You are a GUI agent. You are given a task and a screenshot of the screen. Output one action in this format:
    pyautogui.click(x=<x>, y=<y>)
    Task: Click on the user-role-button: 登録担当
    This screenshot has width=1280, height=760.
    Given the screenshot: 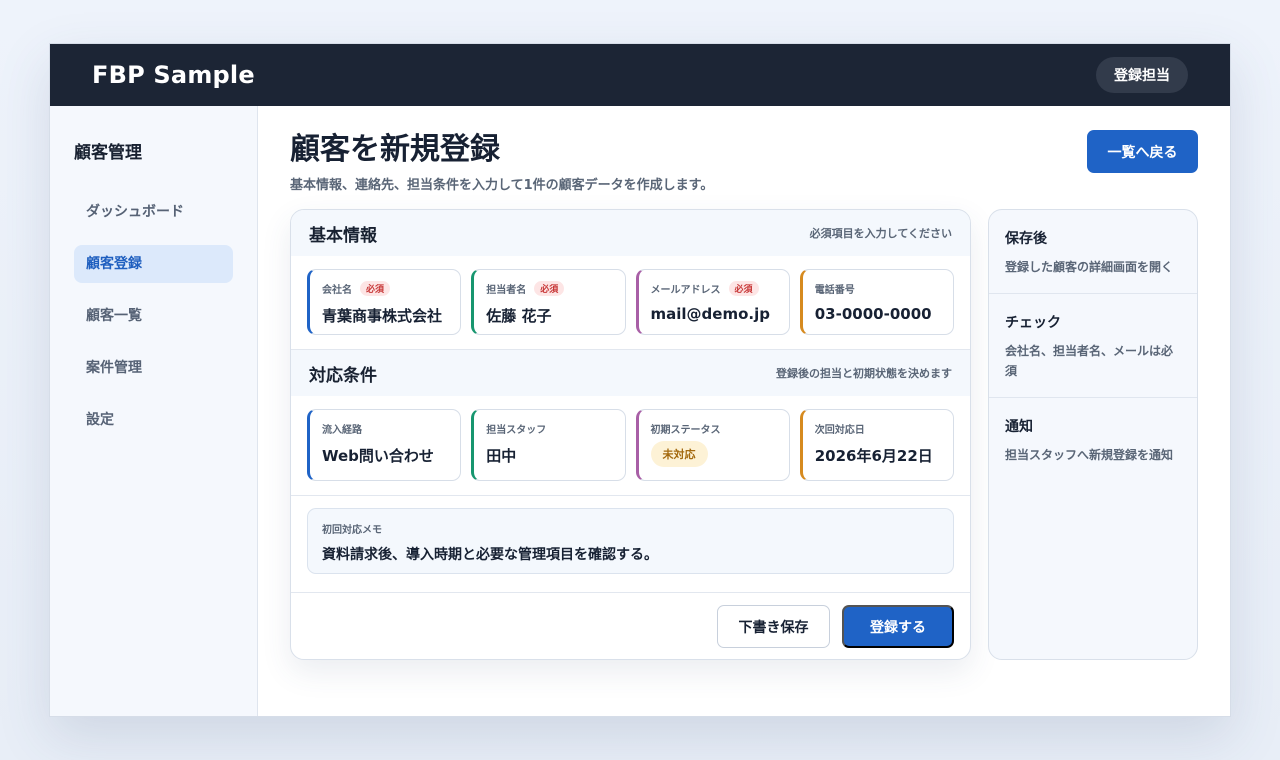 What is the action you would take?
    pyautogui.click(x=1142, y=75)
    